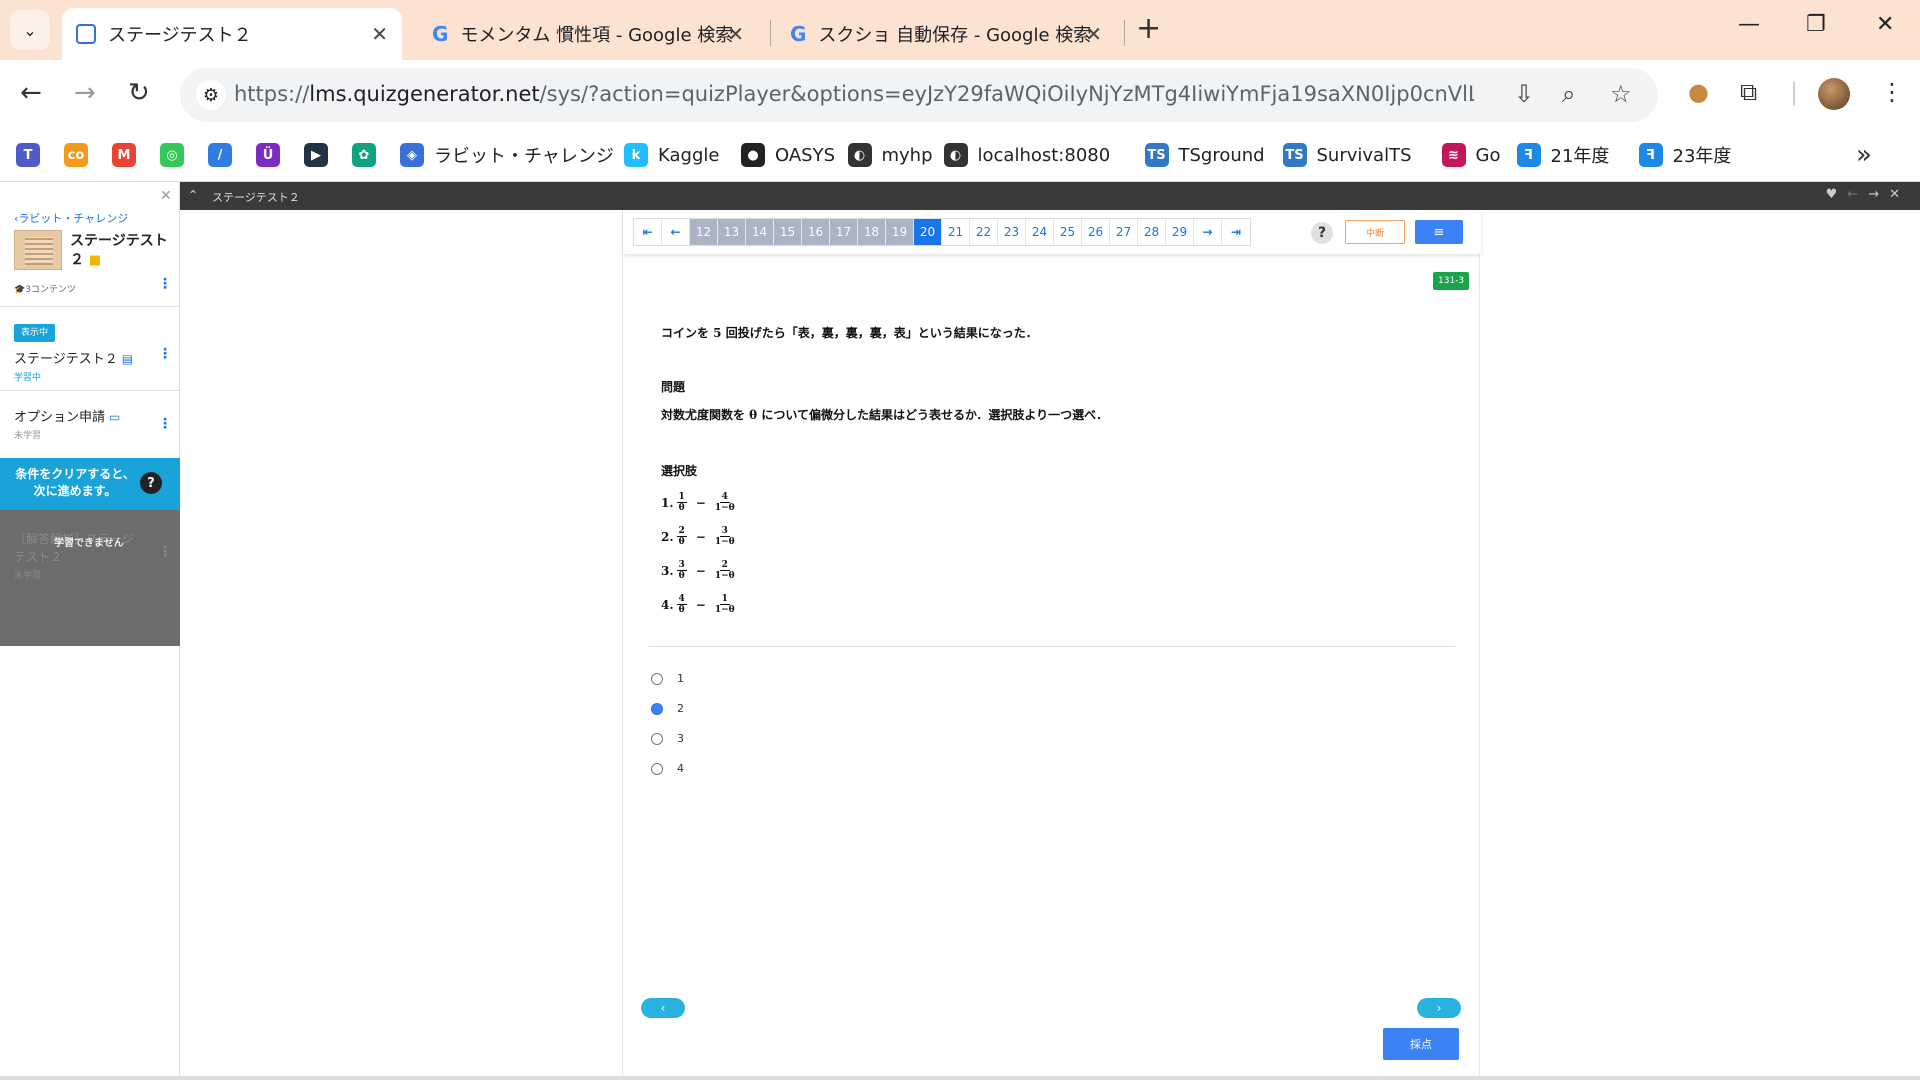  Describe the element at coordinates (663, 1008) in the screenshot. I see `previous-question-button: ‹` at that location.